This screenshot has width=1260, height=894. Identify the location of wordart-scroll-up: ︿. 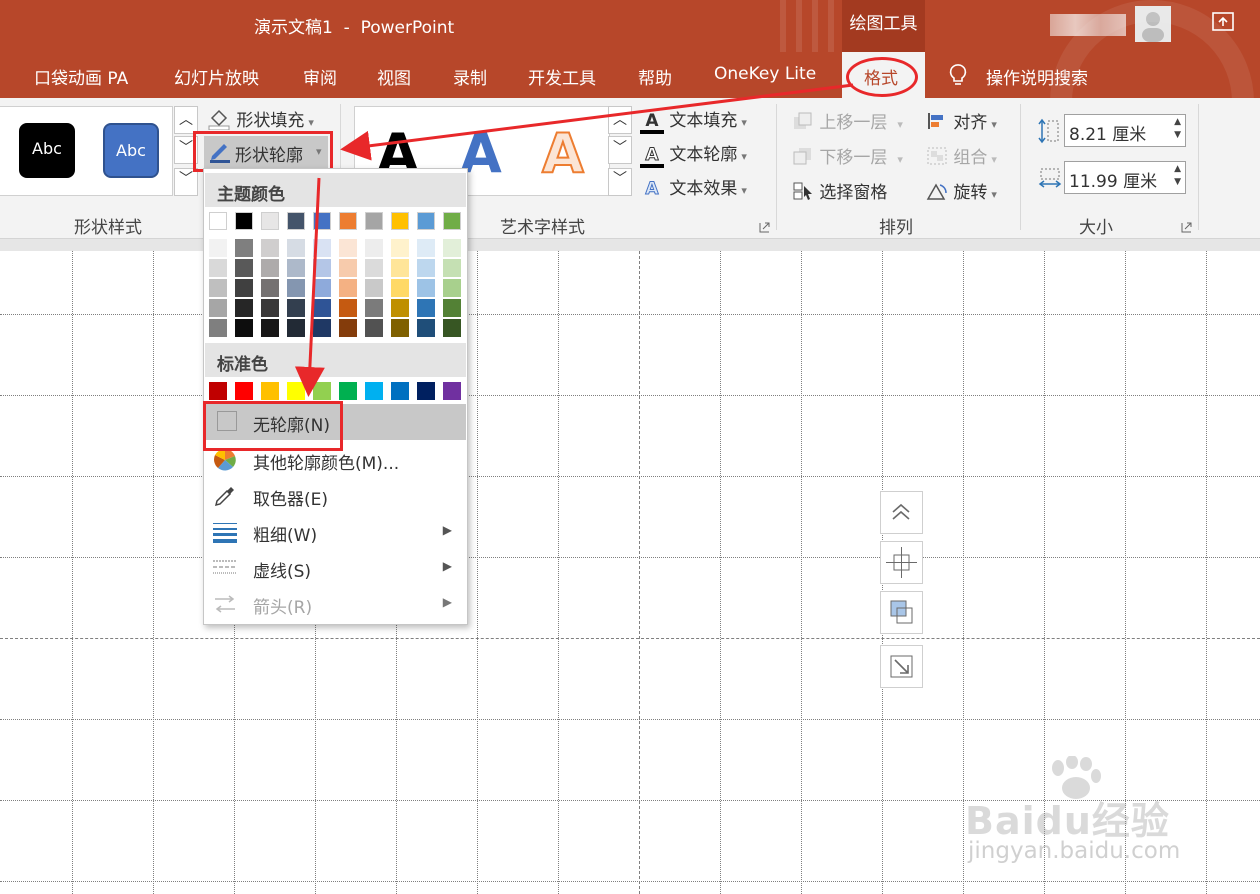
(620, 120).